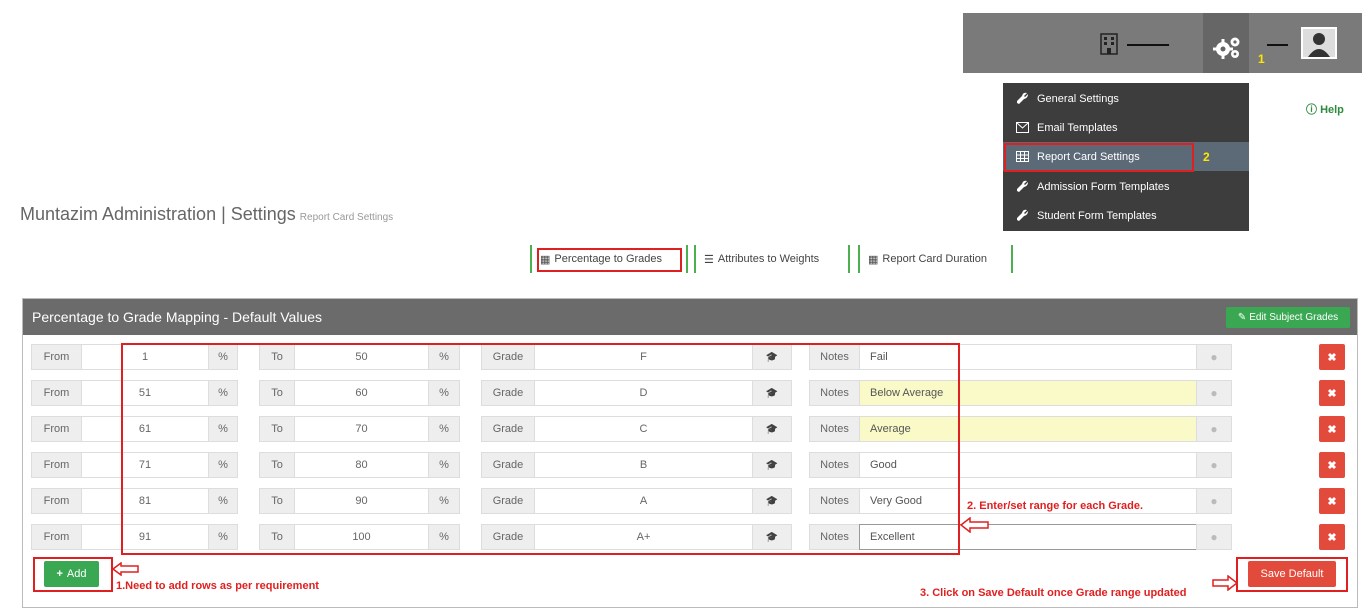 This screenshot has height=613, width=1362. Describe the element at coordinates (1261, 59) in the screenshot. I see `annotation-step-1: 1` at that location.